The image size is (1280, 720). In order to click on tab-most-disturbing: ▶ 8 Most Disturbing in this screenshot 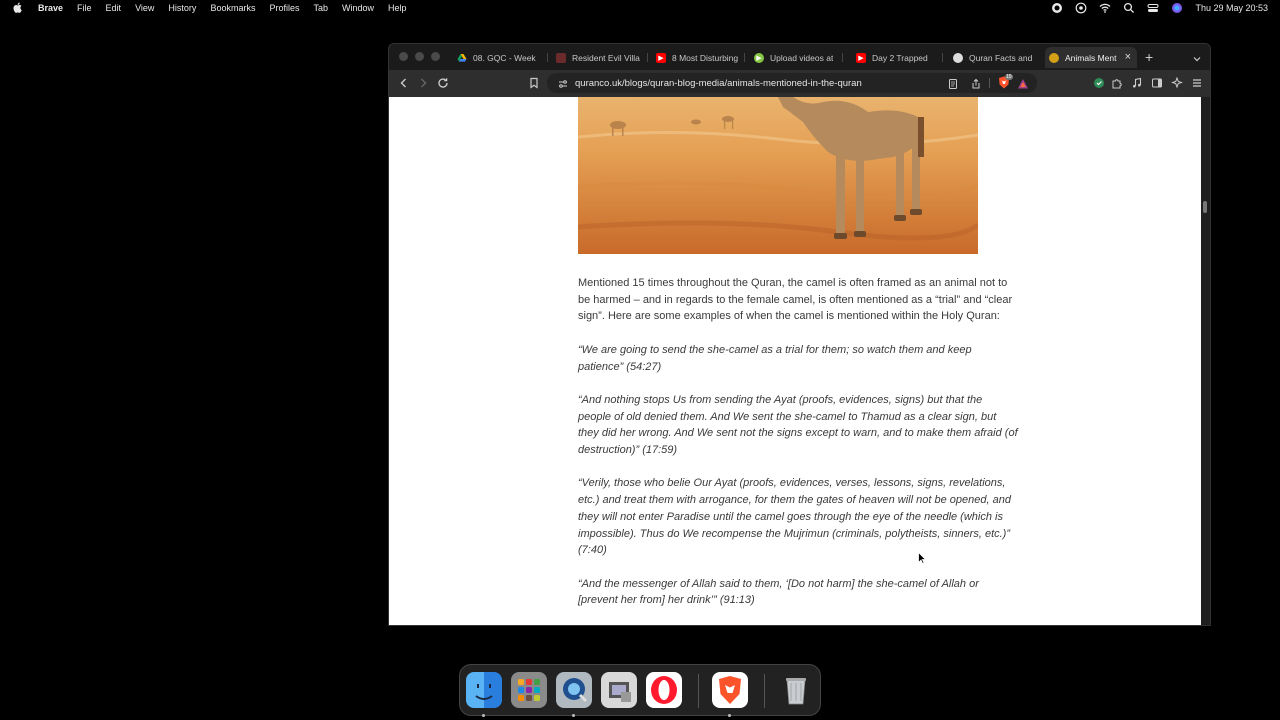, I will do `click(697, 57)`.